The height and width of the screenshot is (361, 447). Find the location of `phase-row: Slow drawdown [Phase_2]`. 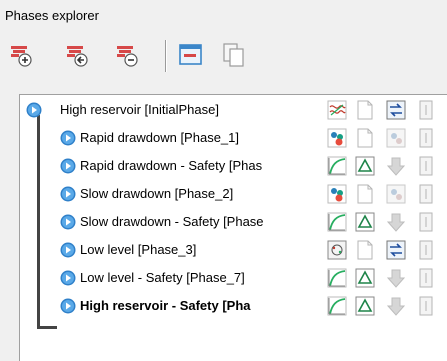

phase-row: Slow drawdown [Phase_2] is located at coordinates (233, 194).